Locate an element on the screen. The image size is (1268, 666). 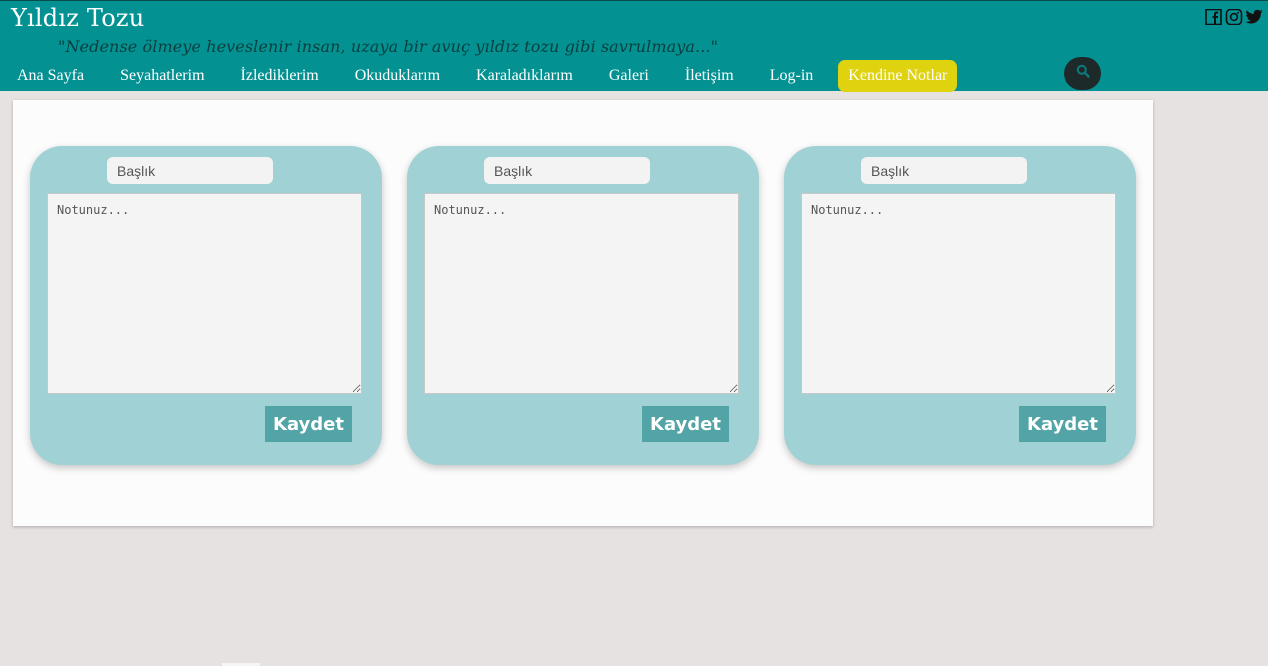
instagram-icon is located at coordinates (1234, 17).